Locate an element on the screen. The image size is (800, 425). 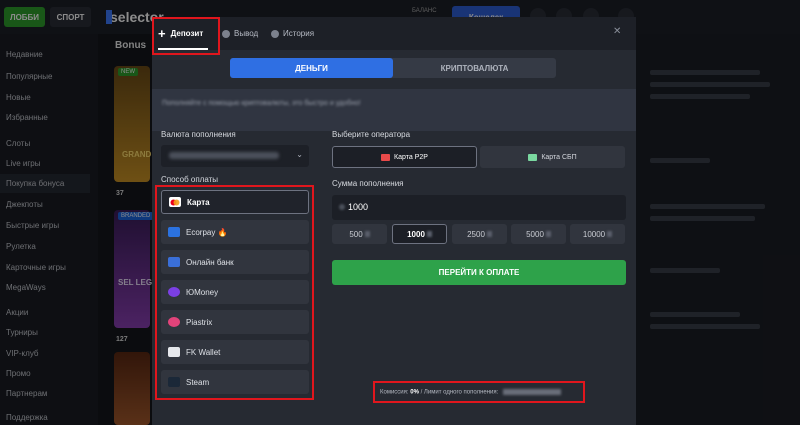
crypto-tab: КРИПТОВАЛЮТА is located at coordinates (474, 68).